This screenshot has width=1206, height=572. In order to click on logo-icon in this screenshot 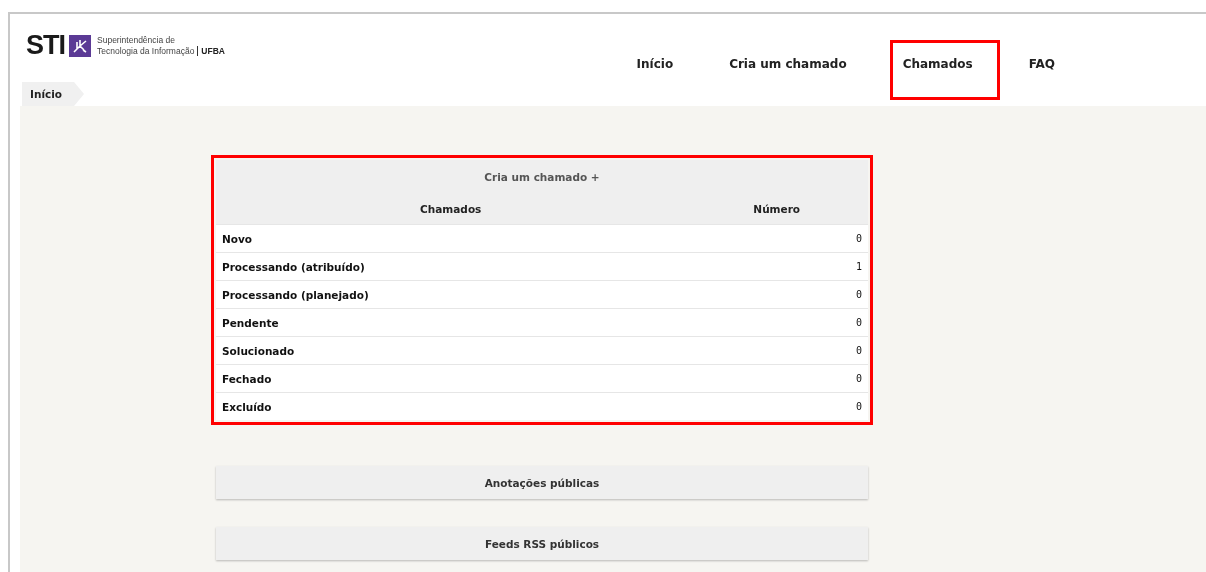, I will do `click(80, 45)`.